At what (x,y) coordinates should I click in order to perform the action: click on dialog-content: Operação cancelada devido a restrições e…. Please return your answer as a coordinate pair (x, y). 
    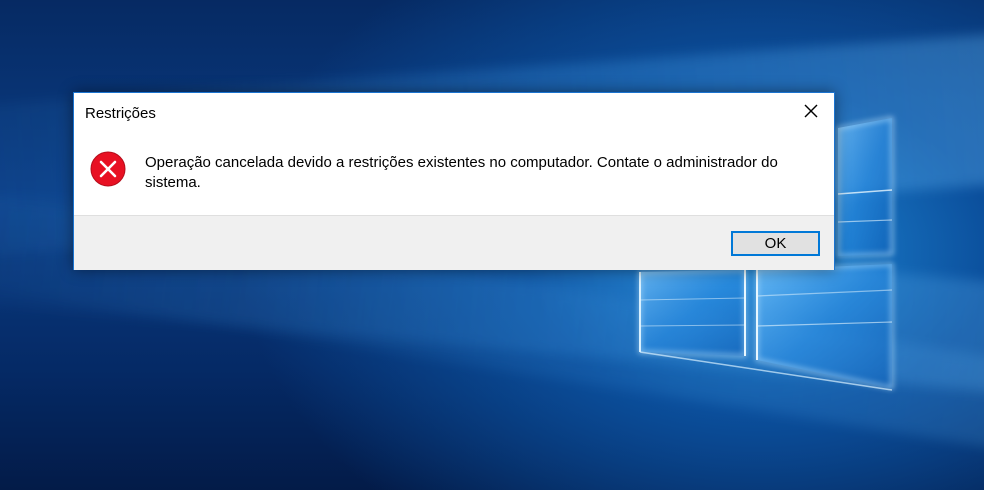
    Looking at the image, I should click on (454, 174).